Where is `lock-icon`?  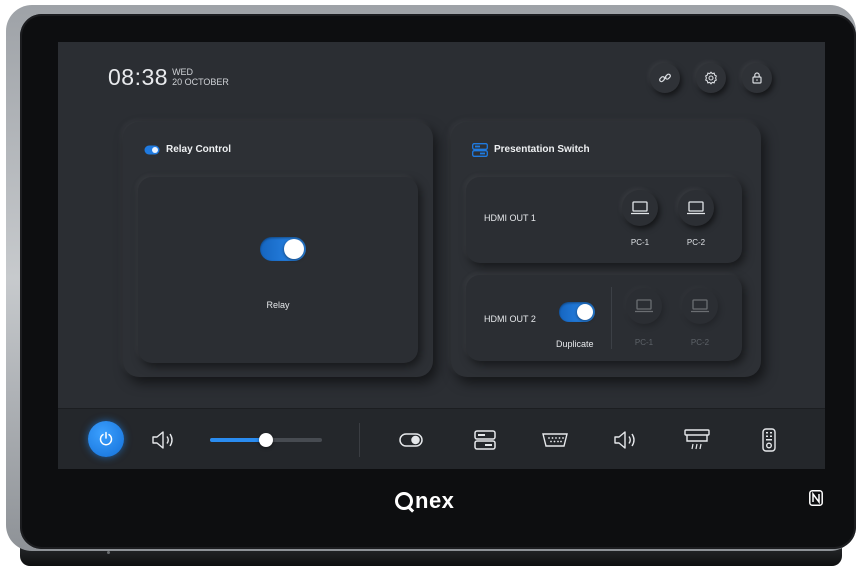 lock-icon is located at coordinates (757, 78).